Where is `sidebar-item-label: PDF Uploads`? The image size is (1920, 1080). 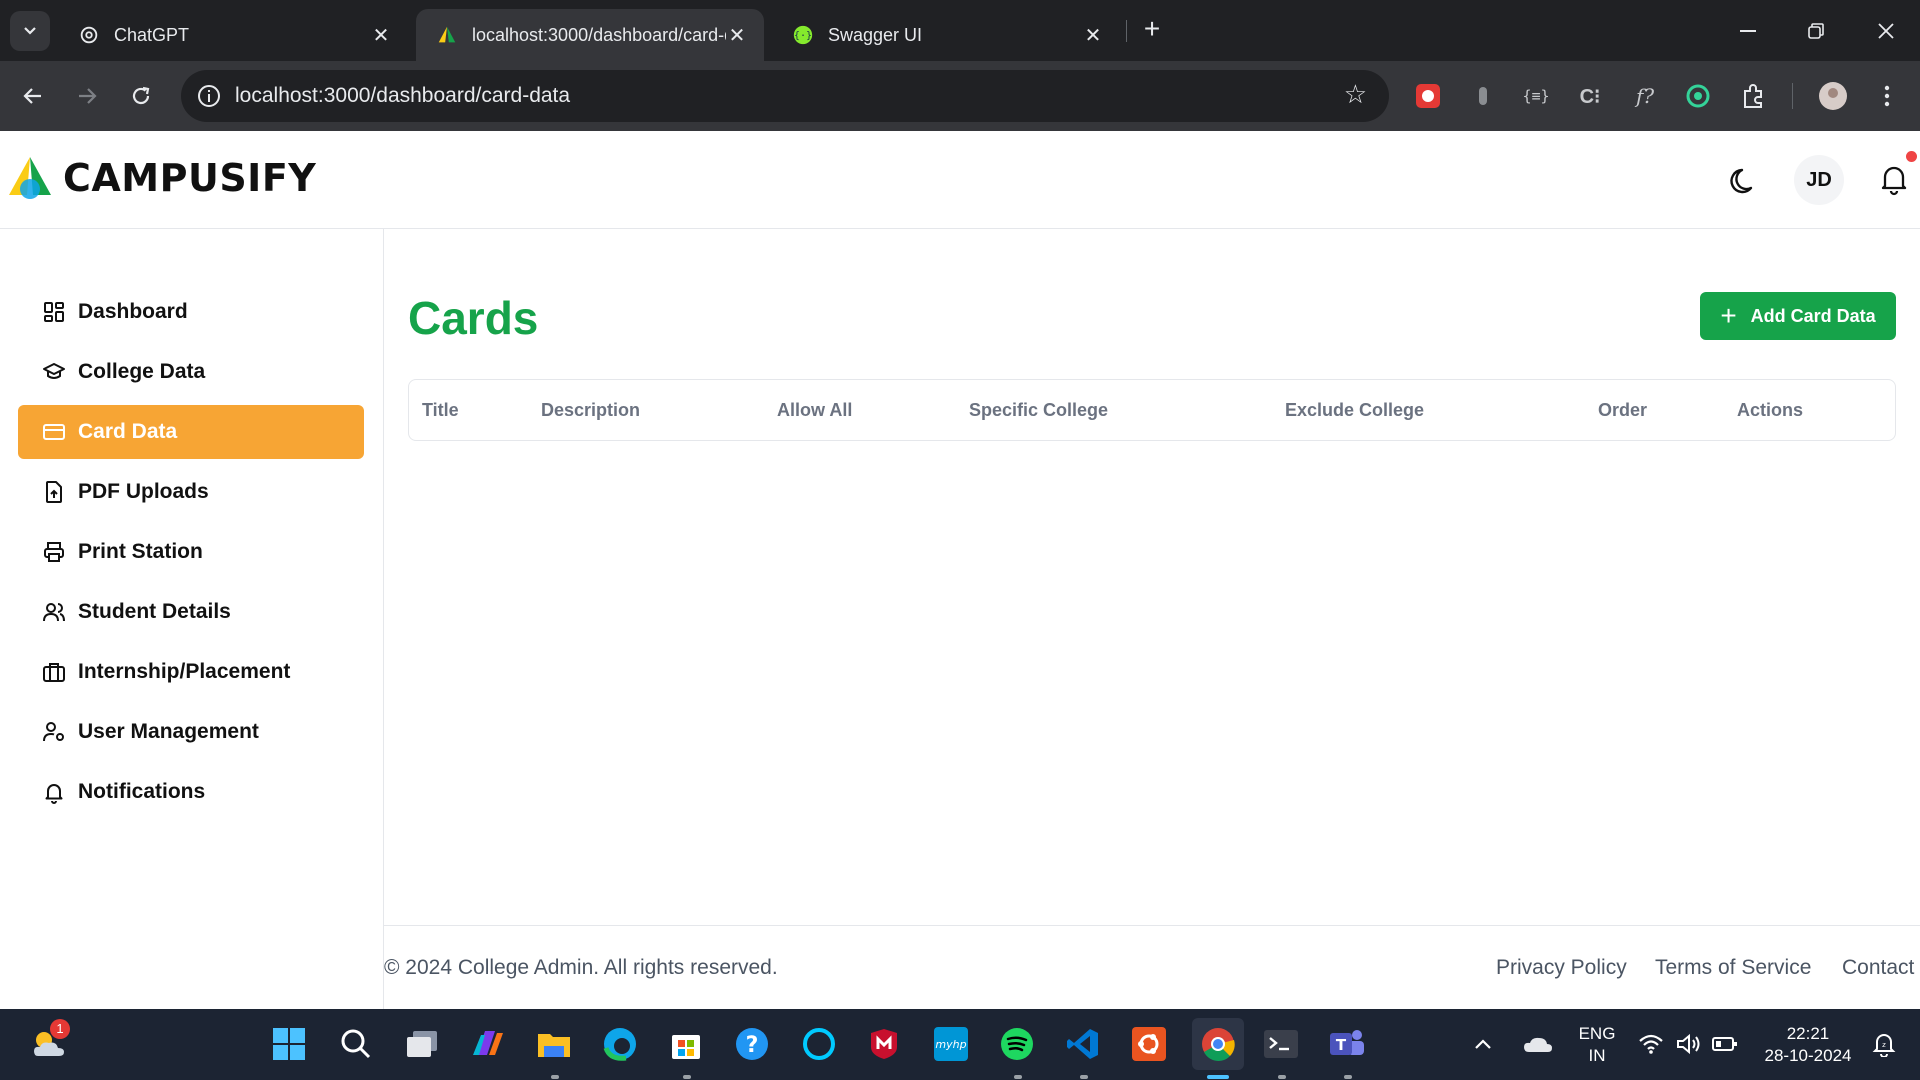
sidebar-item-label: PDF Uploads is located at coordinates (143, 491).